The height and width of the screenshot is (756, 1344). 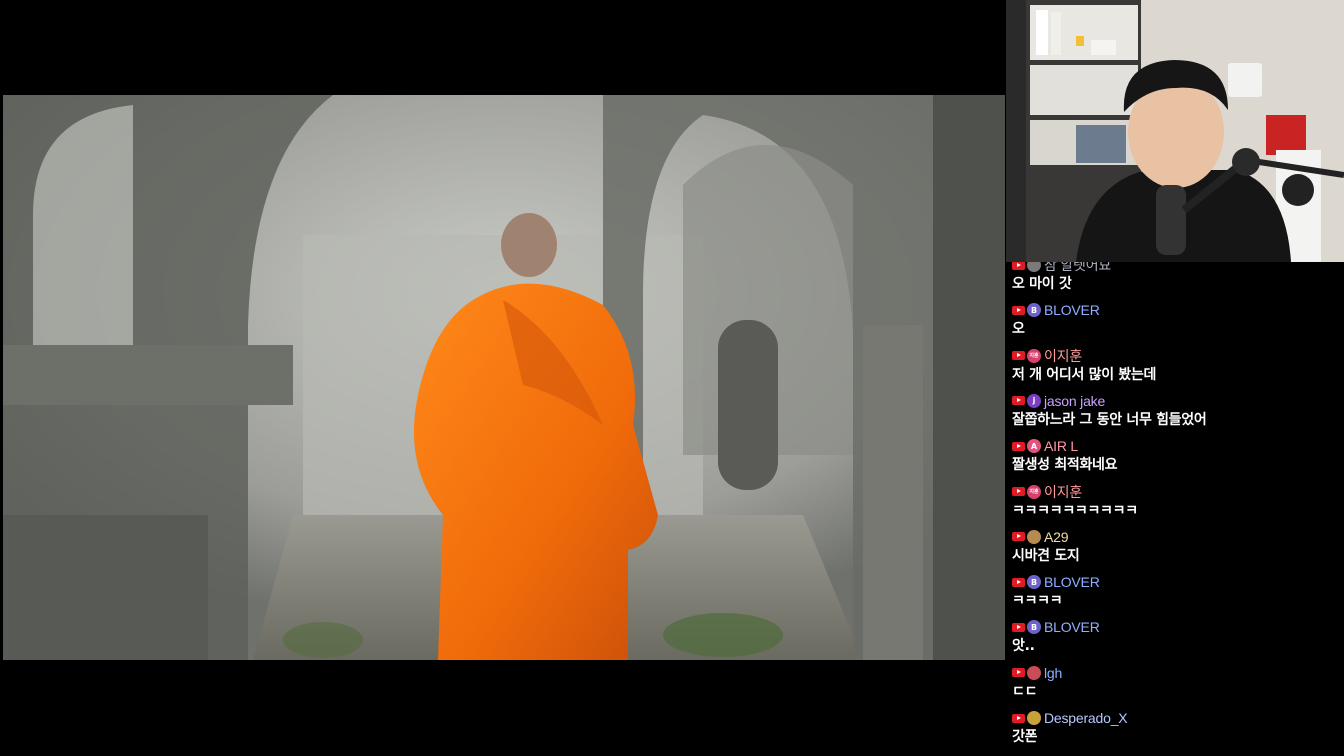 I want to click on chat-message: Desperado_X 갓폰, so click(x=1177, y=727).